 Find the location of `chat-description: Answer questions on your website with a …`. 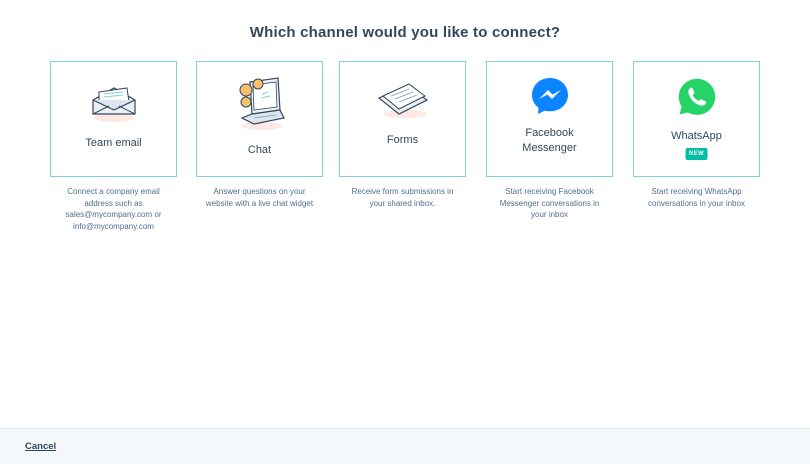

chat-description: Answer questions on your website with a … is located at coordinates (259, 197).